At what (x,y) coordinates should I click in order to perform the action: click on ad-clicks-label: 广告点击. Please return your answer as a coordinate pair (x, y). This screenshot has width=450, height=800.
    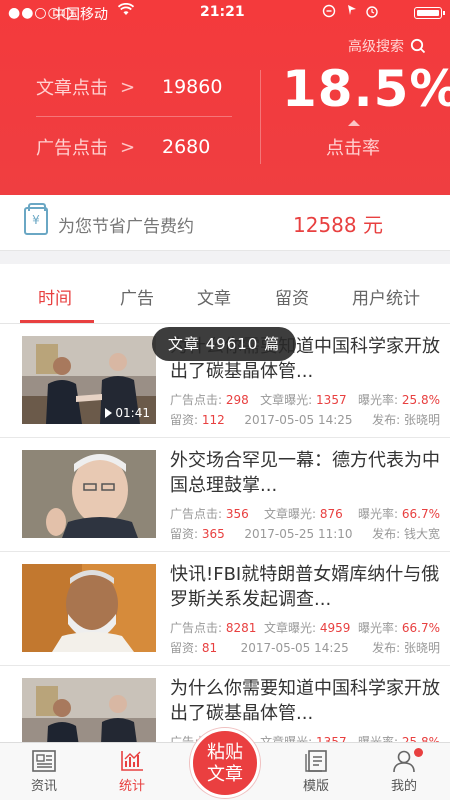
    Looking at the image, I should click on (72, 148).